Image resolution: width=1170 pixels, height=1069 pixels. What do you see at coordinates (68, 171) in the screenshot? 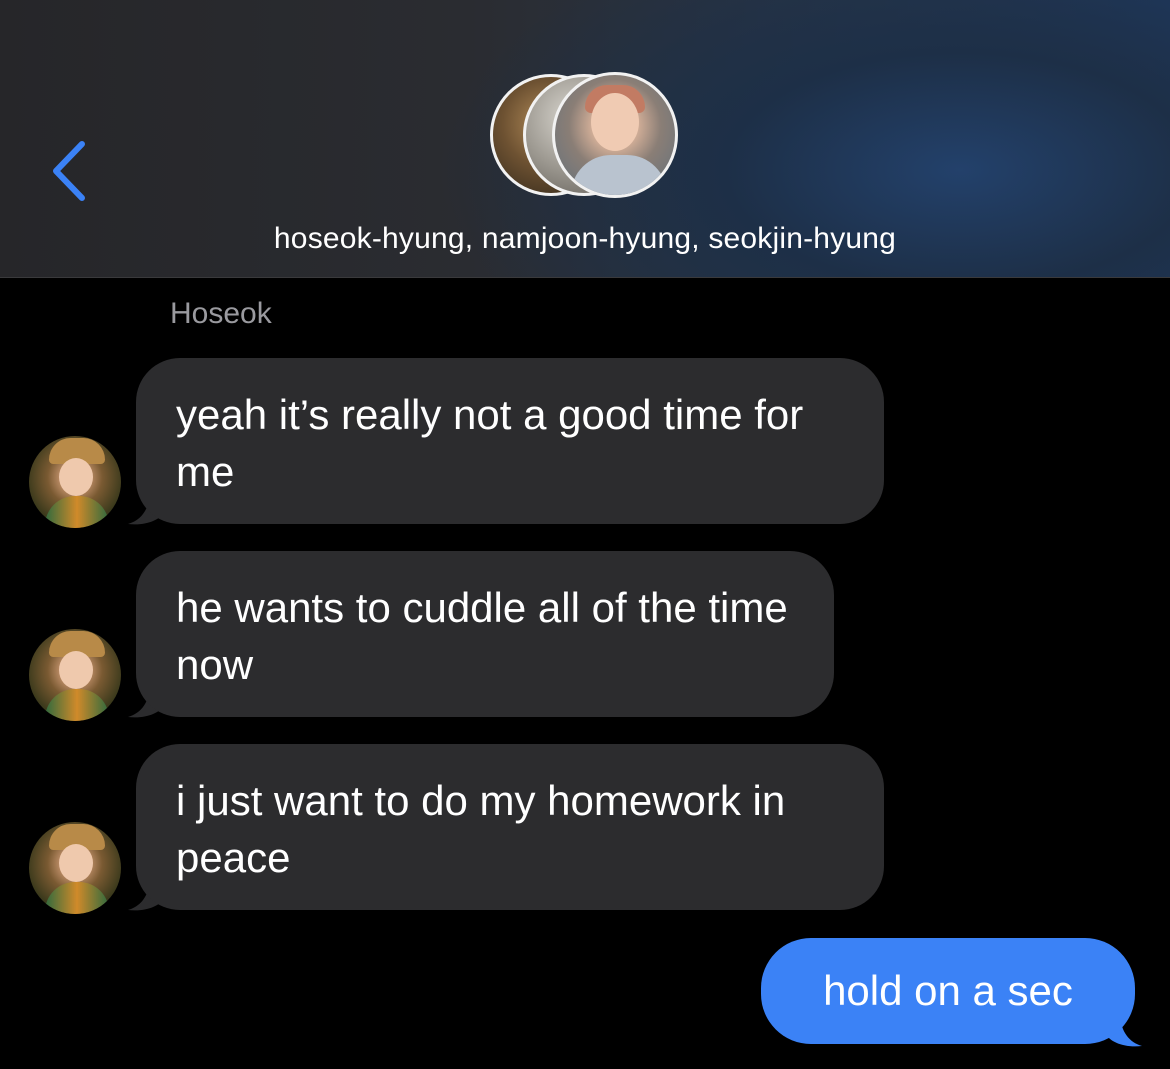
I see `back-chevron-icon` at bounding box center [68, 171].